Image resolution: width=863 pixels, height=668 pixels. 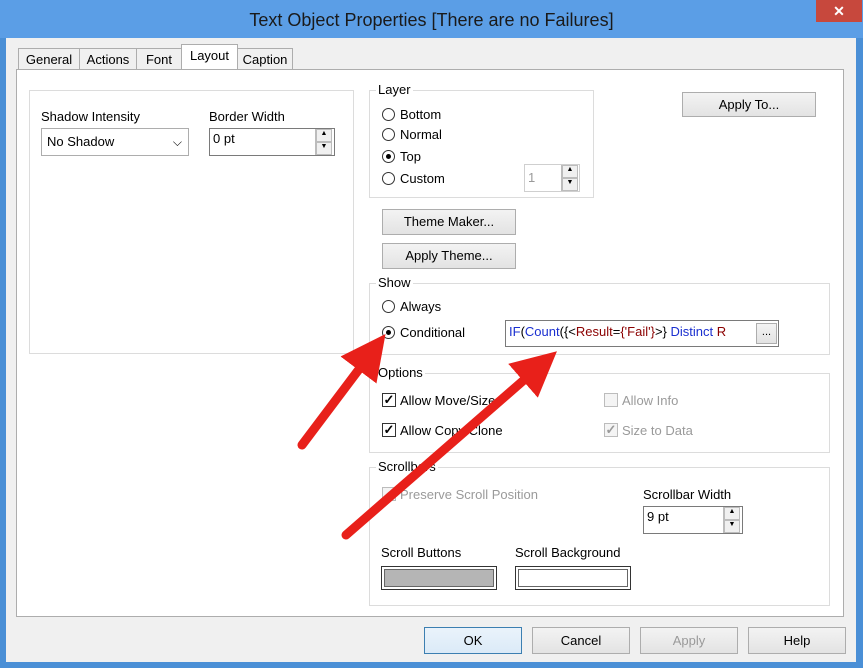 What do you see at coordinates (469, 494) in the screenshot?
I see `preserve-scroll-label: Preserve Scroll Position` at bounding box center [469, 494].